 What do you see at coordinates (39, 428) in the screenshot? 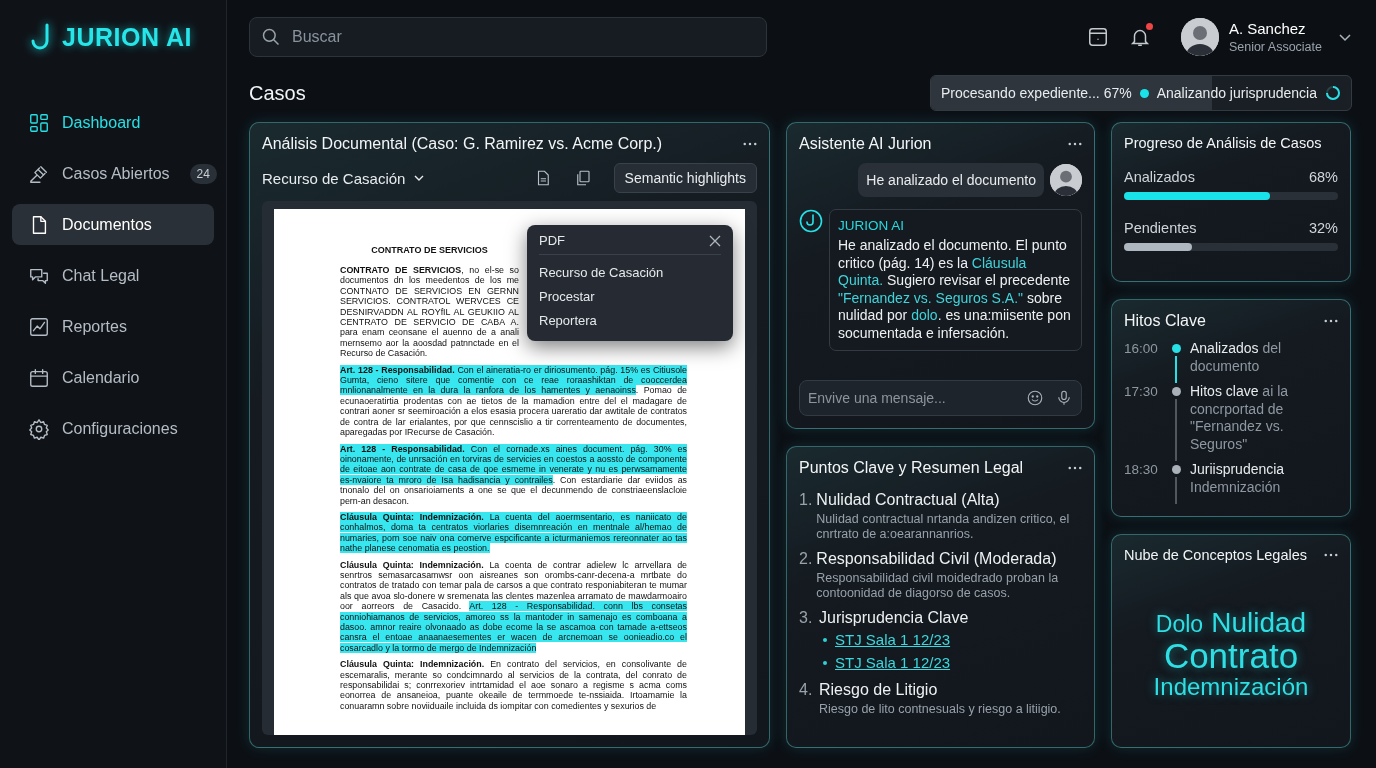
I see `settings-icon` at bounding box center [39, 428].